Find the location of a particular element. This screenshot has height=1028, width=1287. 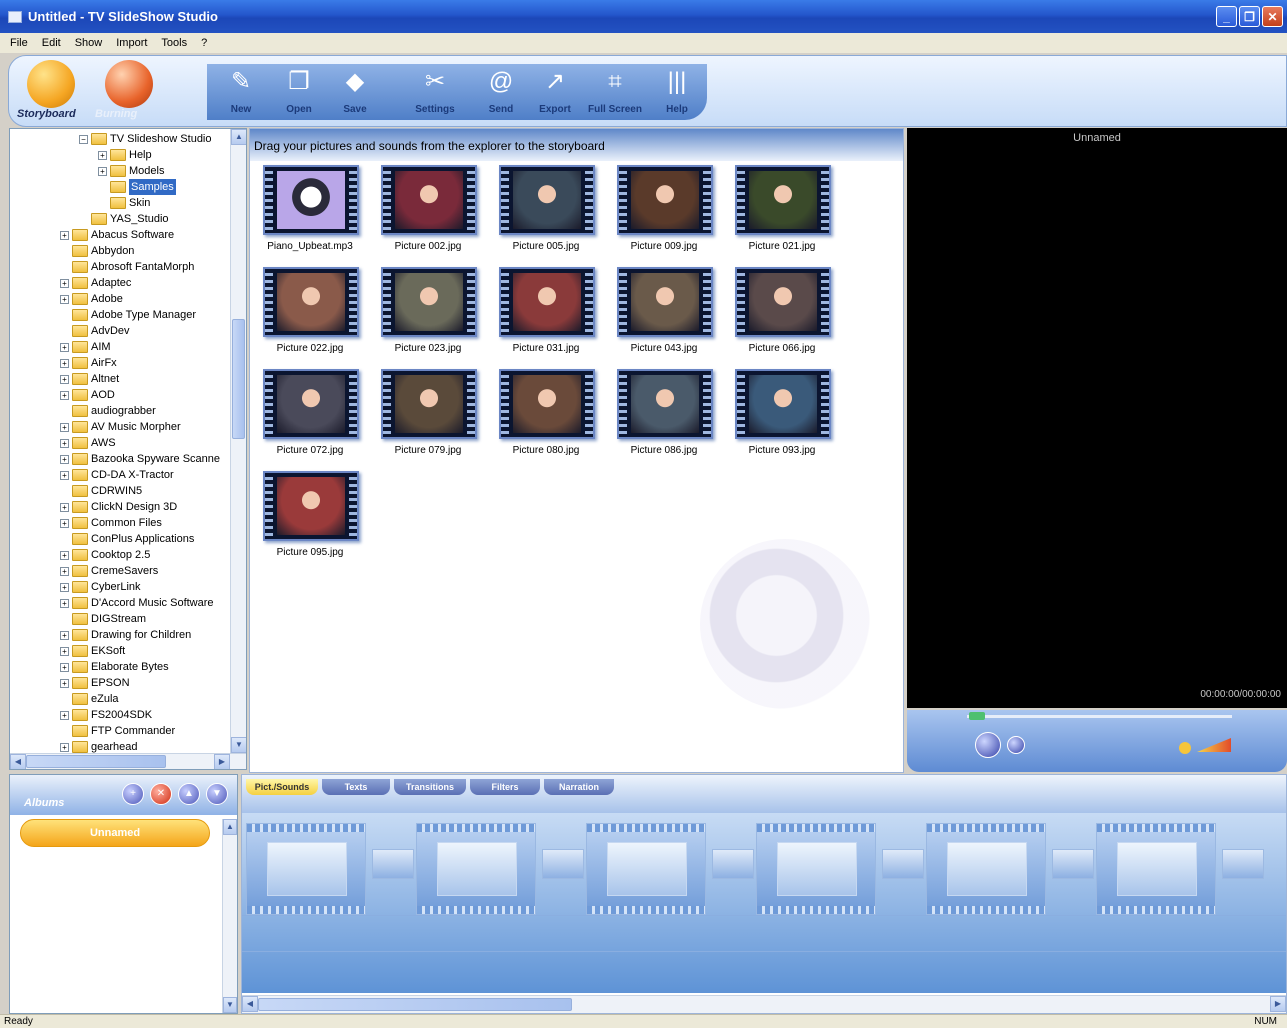

tree-item: Adobe Type Manager is located at coordinates (128, 315).